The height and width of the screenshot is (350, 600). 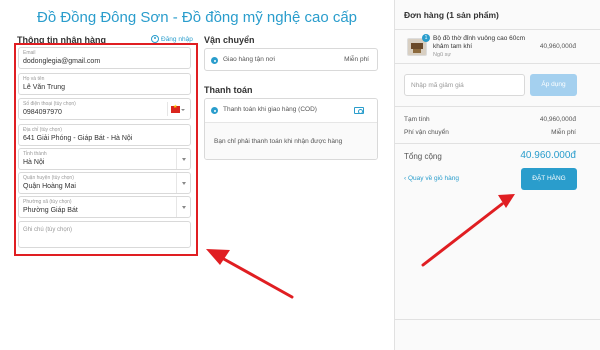 I want to click on payment-heading: Thanh toán, so click(x=228, y=90).